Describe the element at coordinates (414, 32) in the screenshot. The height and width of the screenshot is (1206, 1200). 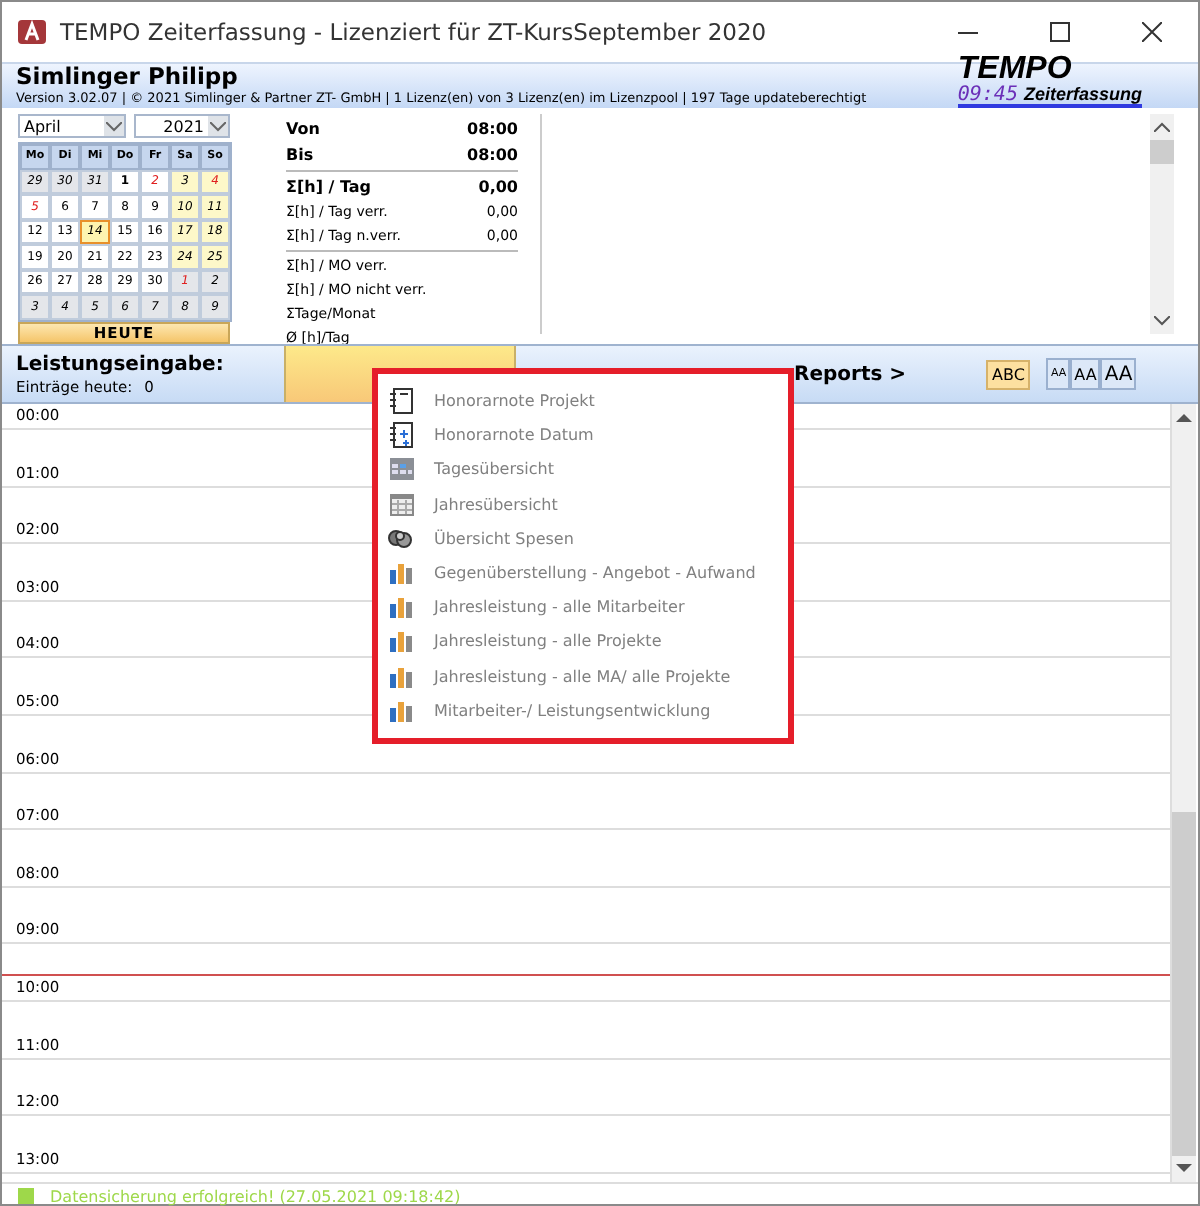
I see `window-title: TEMPO Zeiterfassung - Lizenziert für ZT-KursSeptember 2020` at that location.